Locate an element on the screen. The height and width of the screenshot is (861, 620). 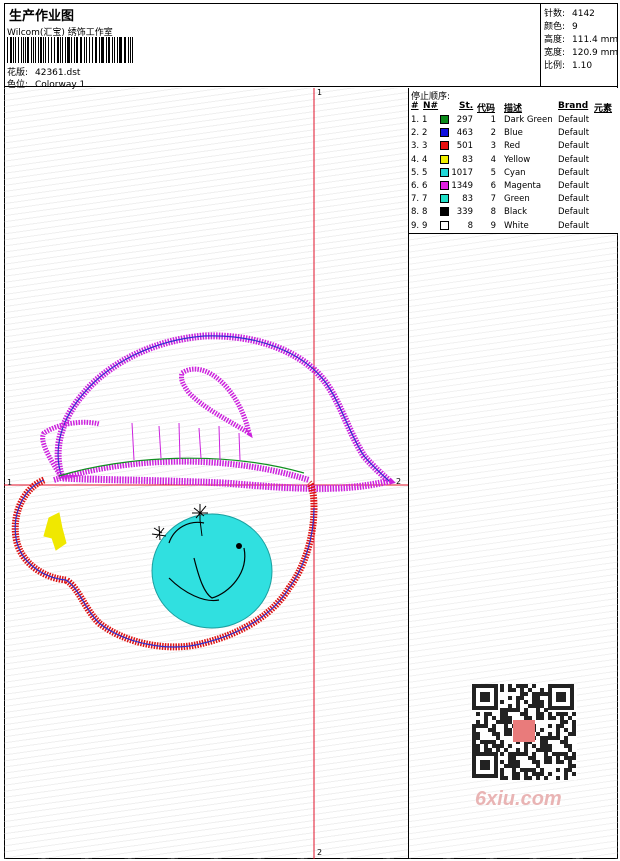
row-desc: Red is located at coordinates (512, 146).